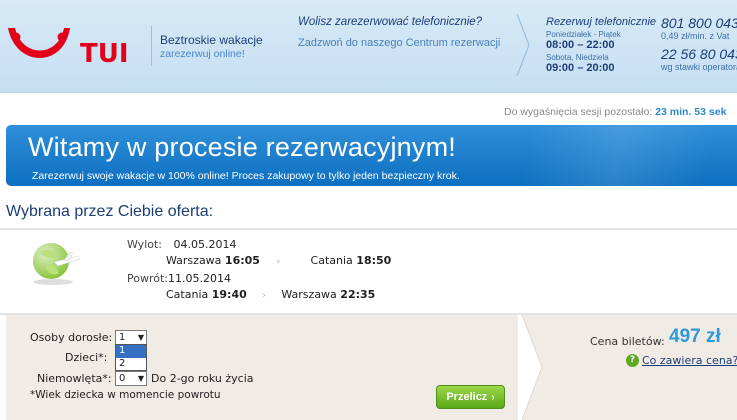 This screenshot has width=737, height=420. Describe the element at coordinates (580, 45) in the screenshot. I see `weekday-hours: 08:00 – 22:00` at that location.